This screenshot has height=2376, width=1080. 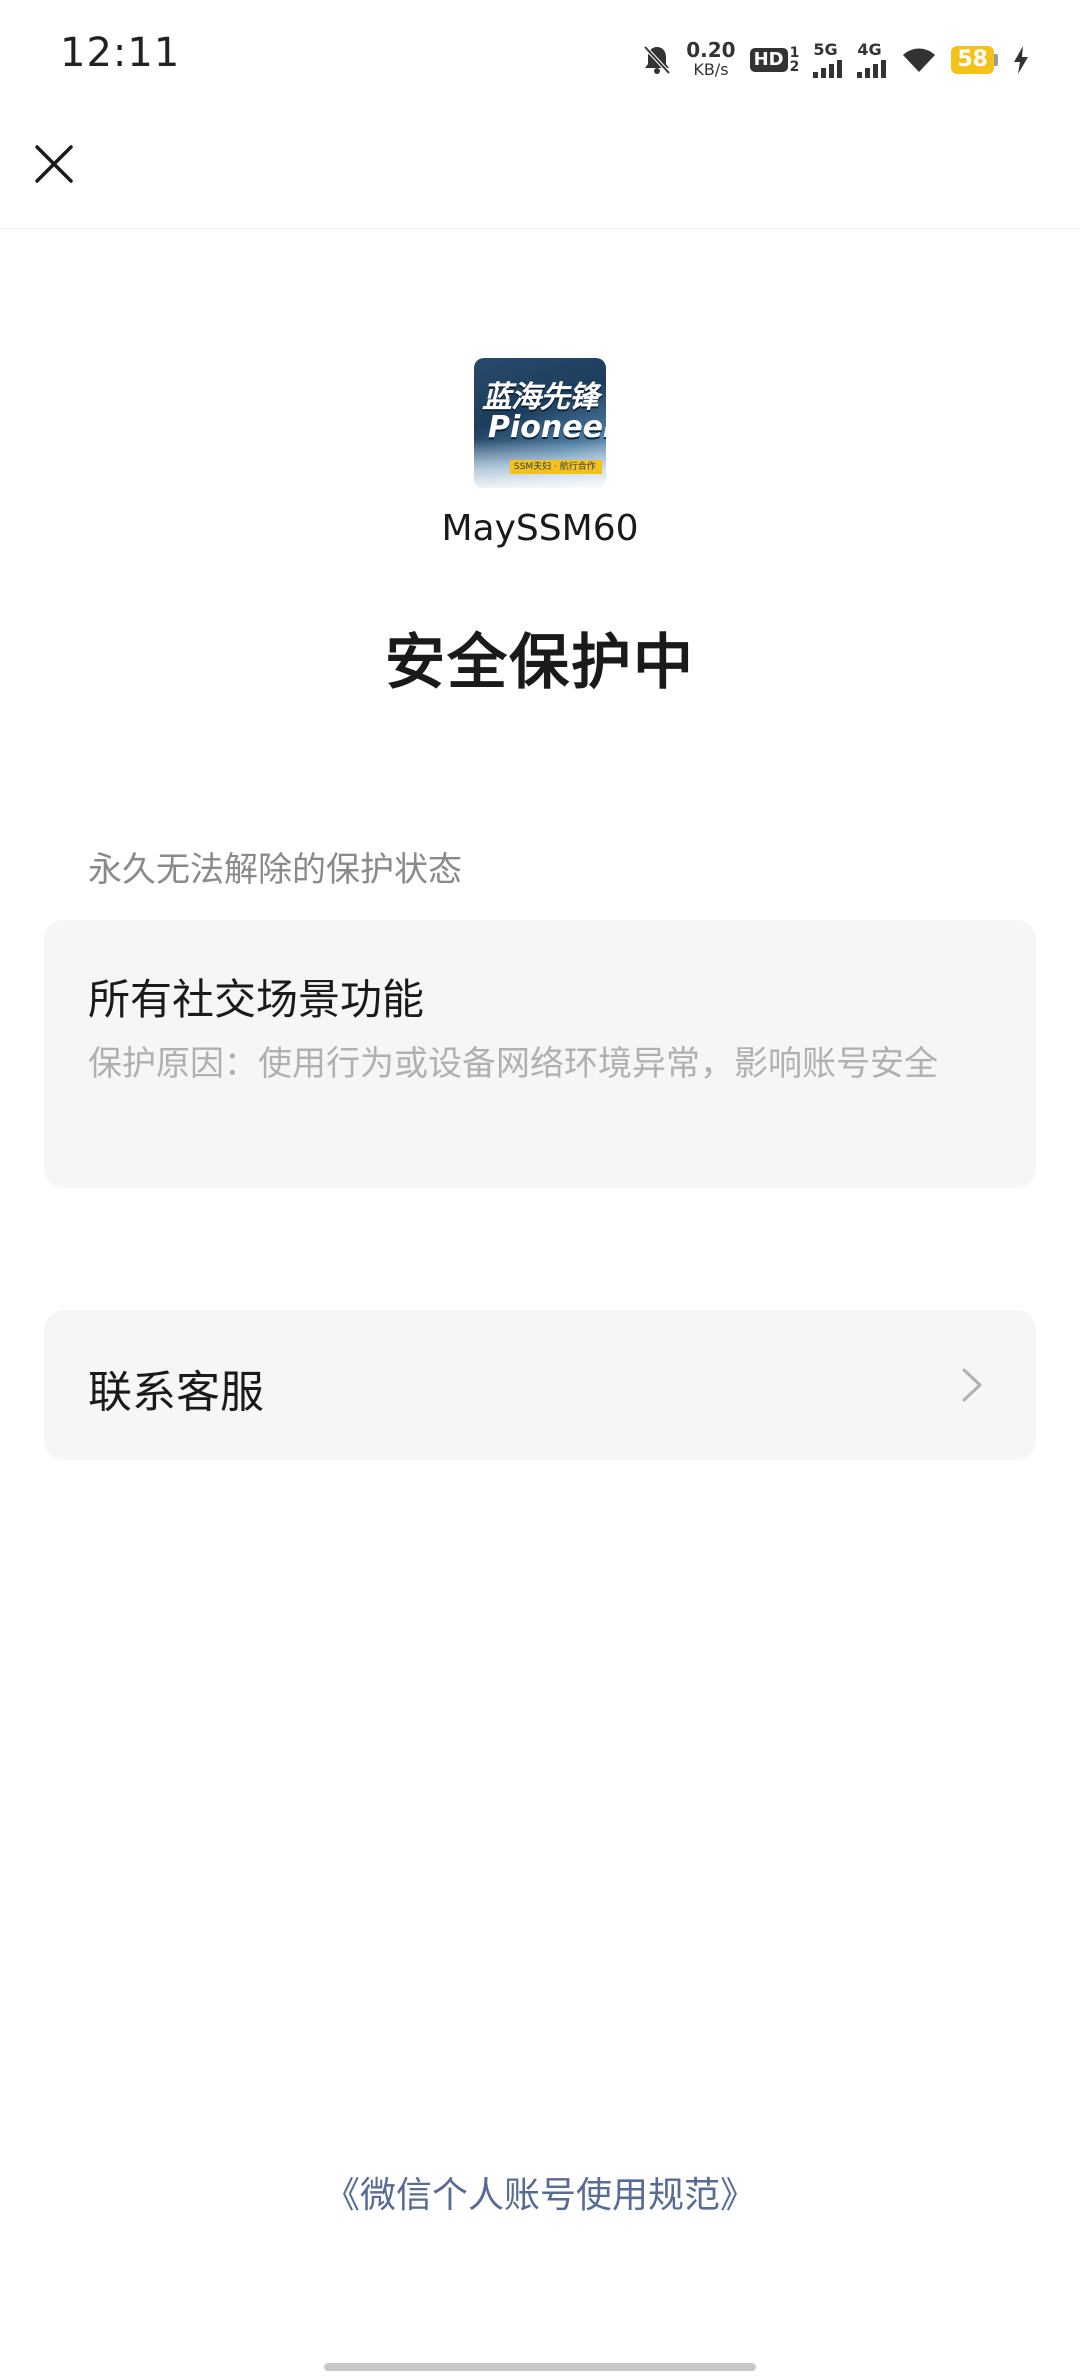 What do you see at coordinates (919, 60) in the screenshot?
I see `wifi-icon` at bounding box center [919, 60].